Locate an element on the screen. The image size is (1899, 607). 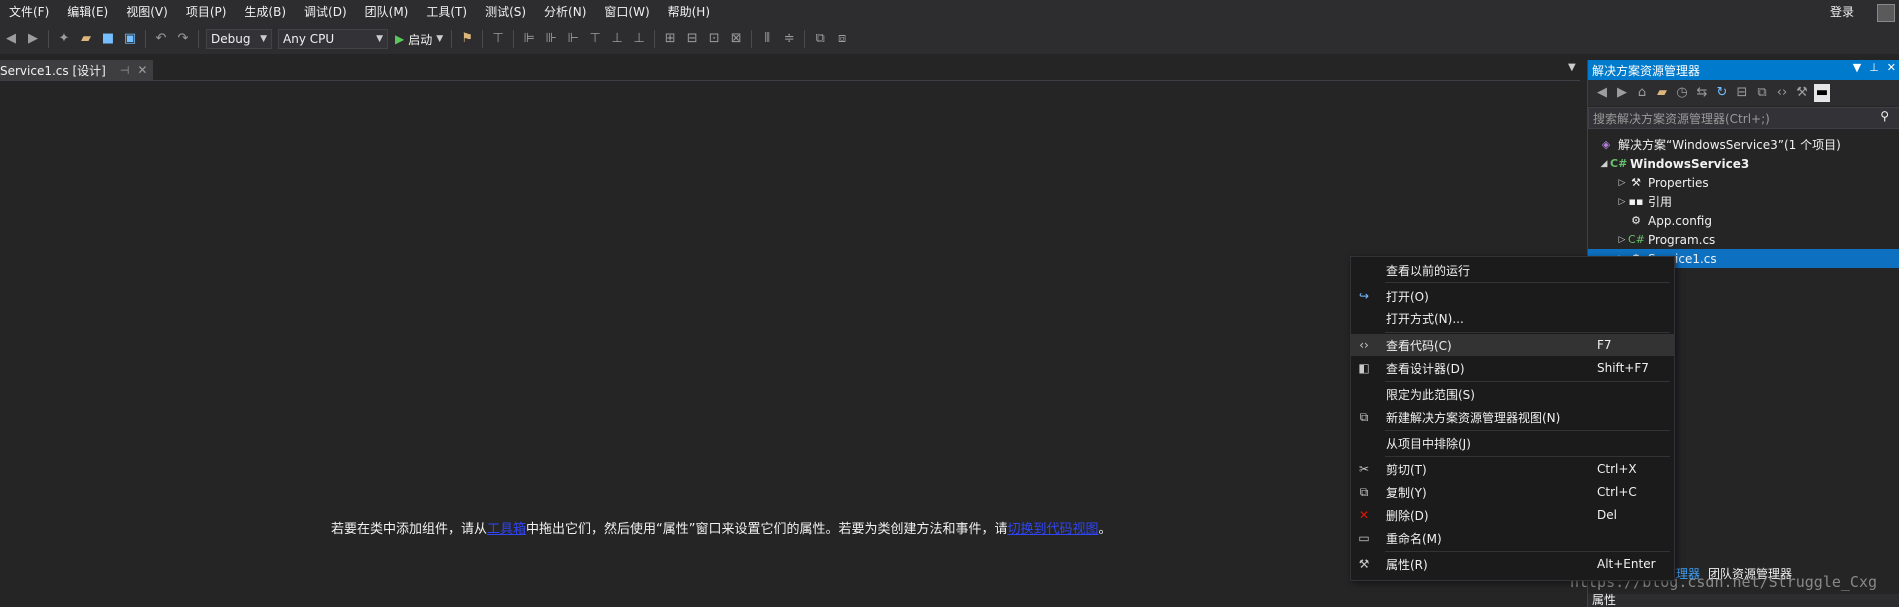
horizontal-spacing-icon: ⫴ is located at coordinates (767, 39).